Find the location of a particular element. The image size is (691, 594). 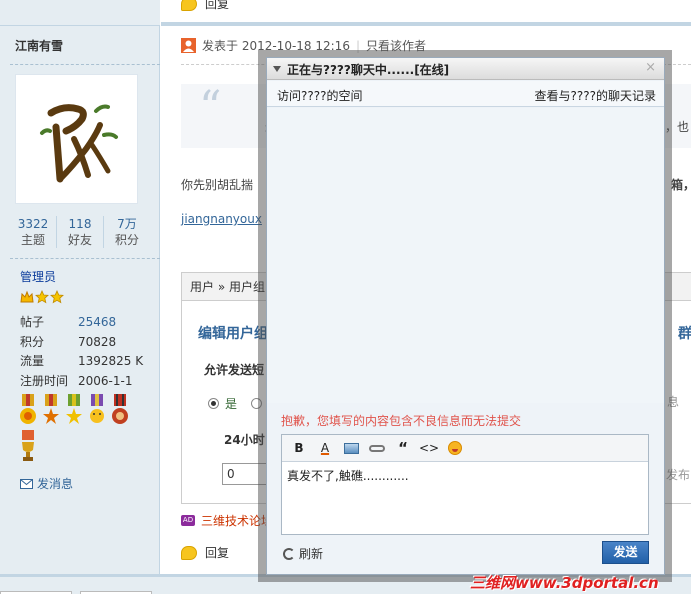

post-body-tail: 箱， is located at coordinates (681, 185).